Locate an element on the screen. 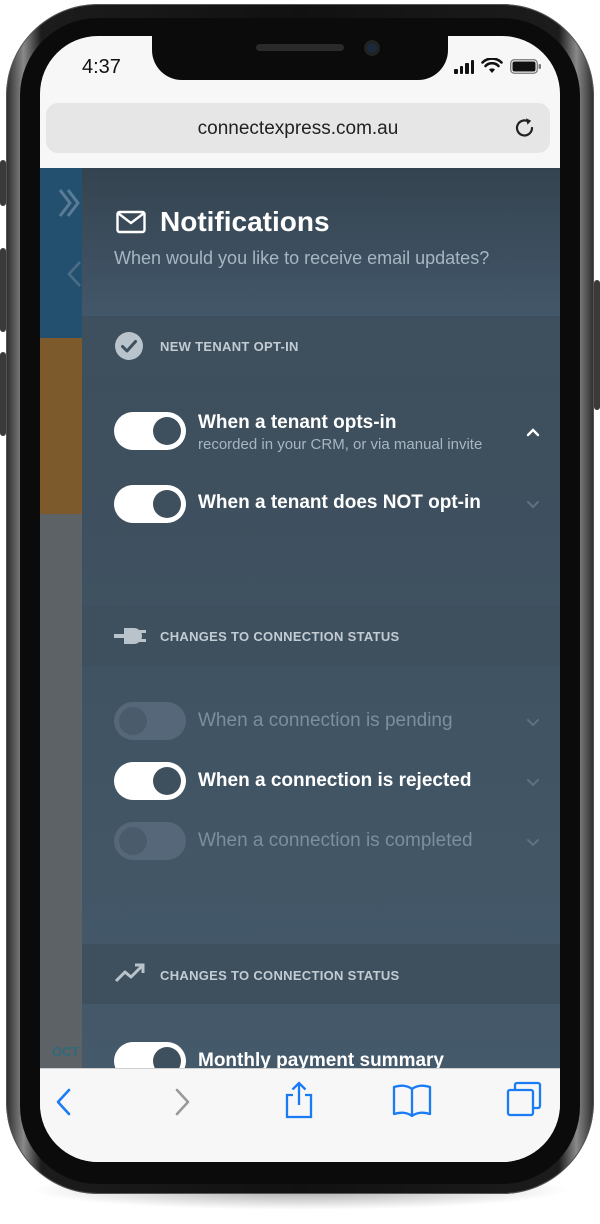 The image size is (600, 1224). toggle-connection-rejected is located at coordinates (150, 781).